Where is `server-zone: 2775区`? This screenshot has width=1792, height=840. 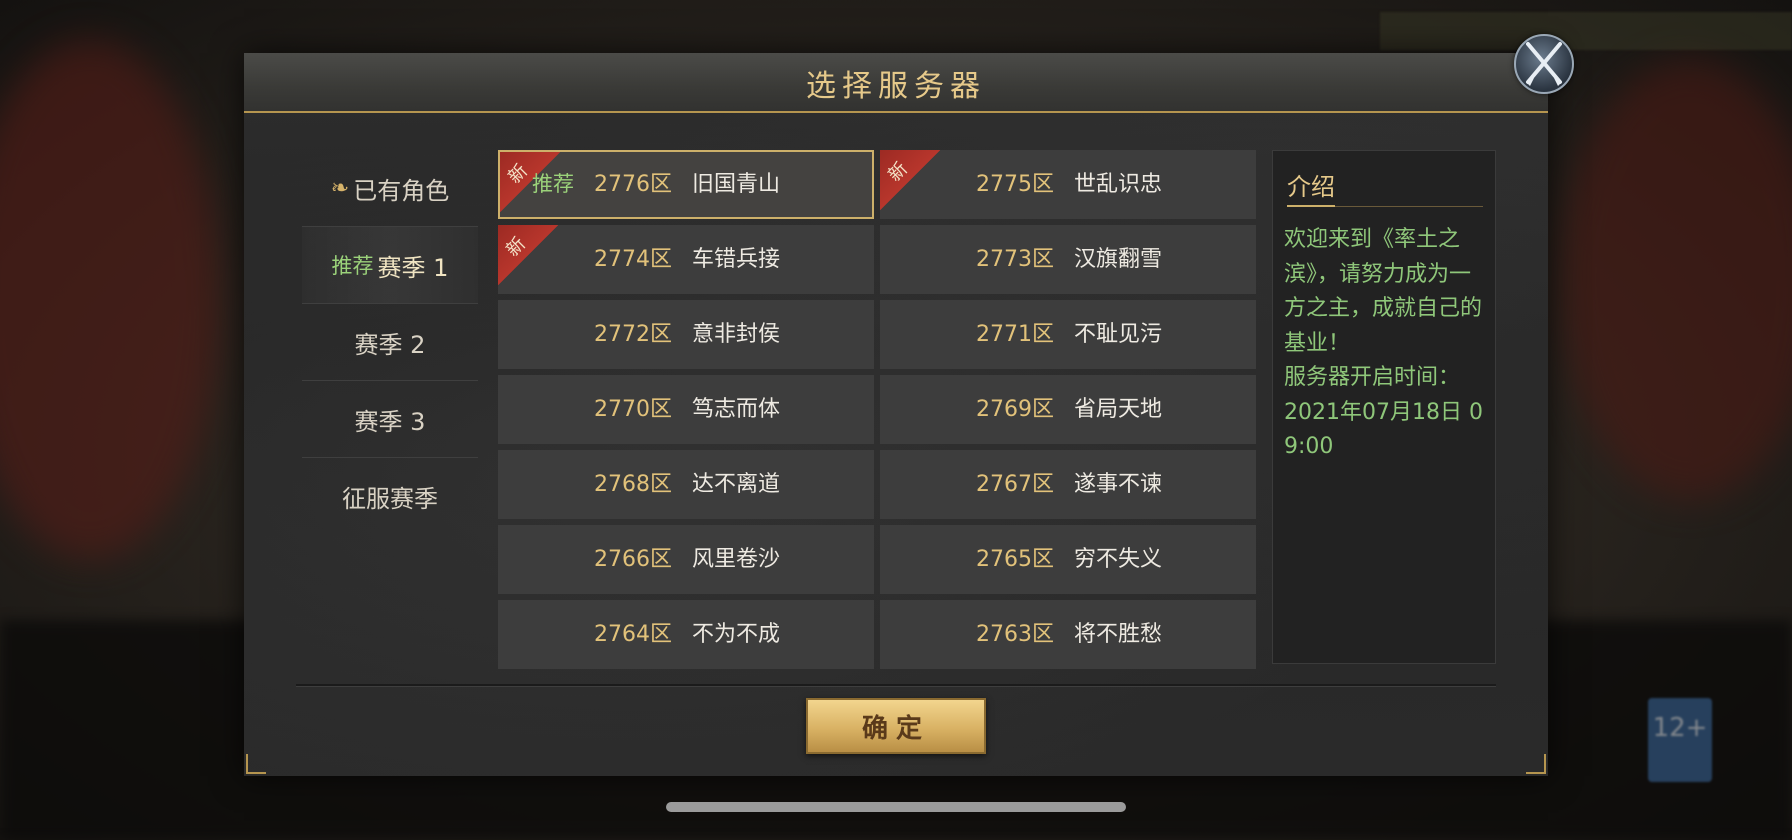
server-zone: 2775区 is located at coordinates (1015, 184).